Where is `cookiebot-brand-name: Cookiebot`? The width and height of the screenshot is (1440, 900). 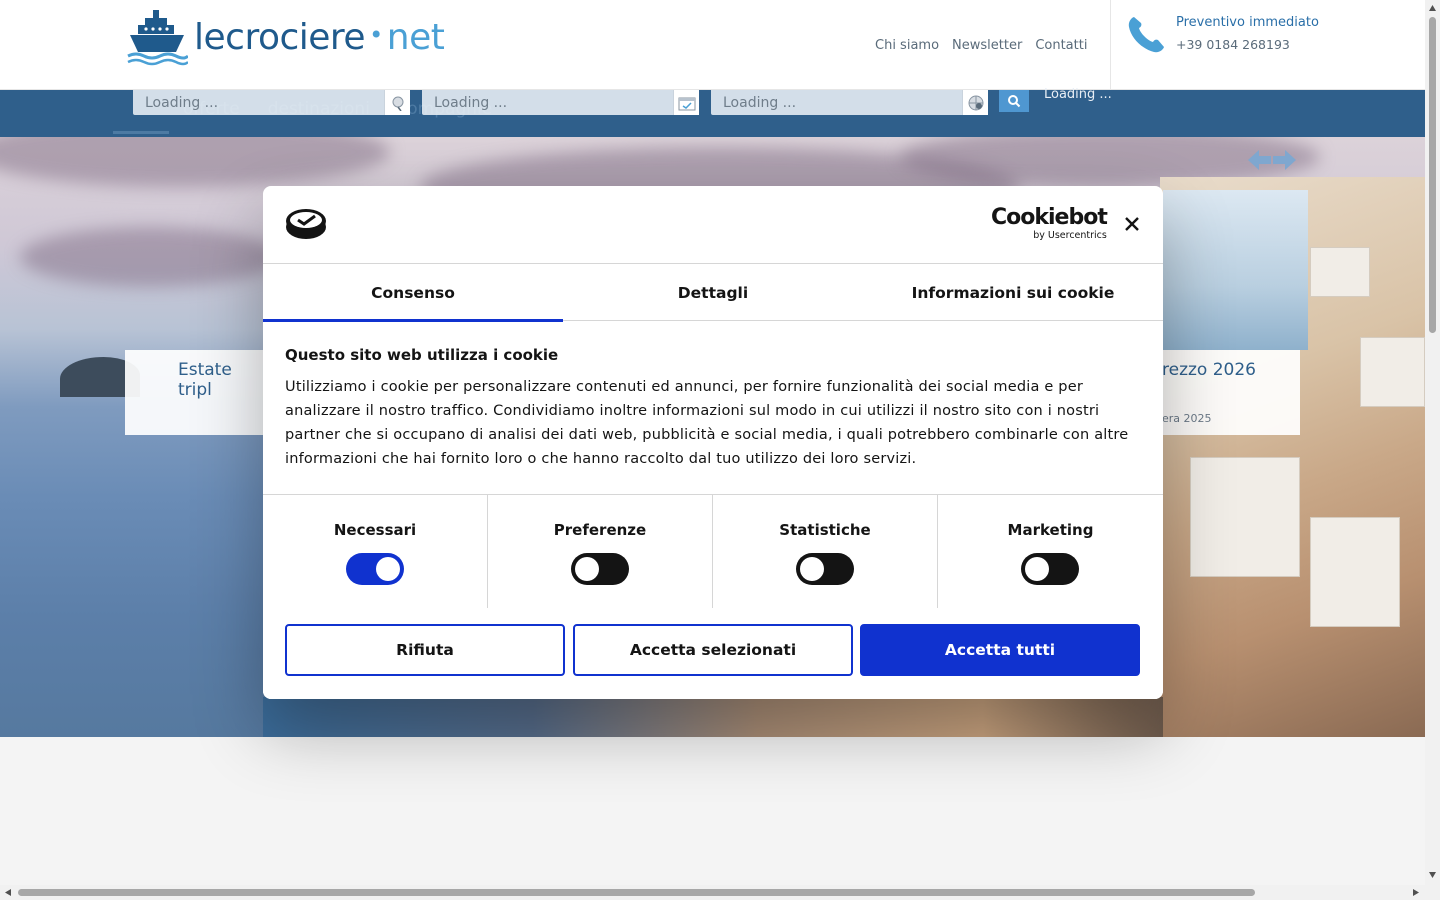
cookiebot-brand-name: Cookiebot is located at coordinates (1049, 217).